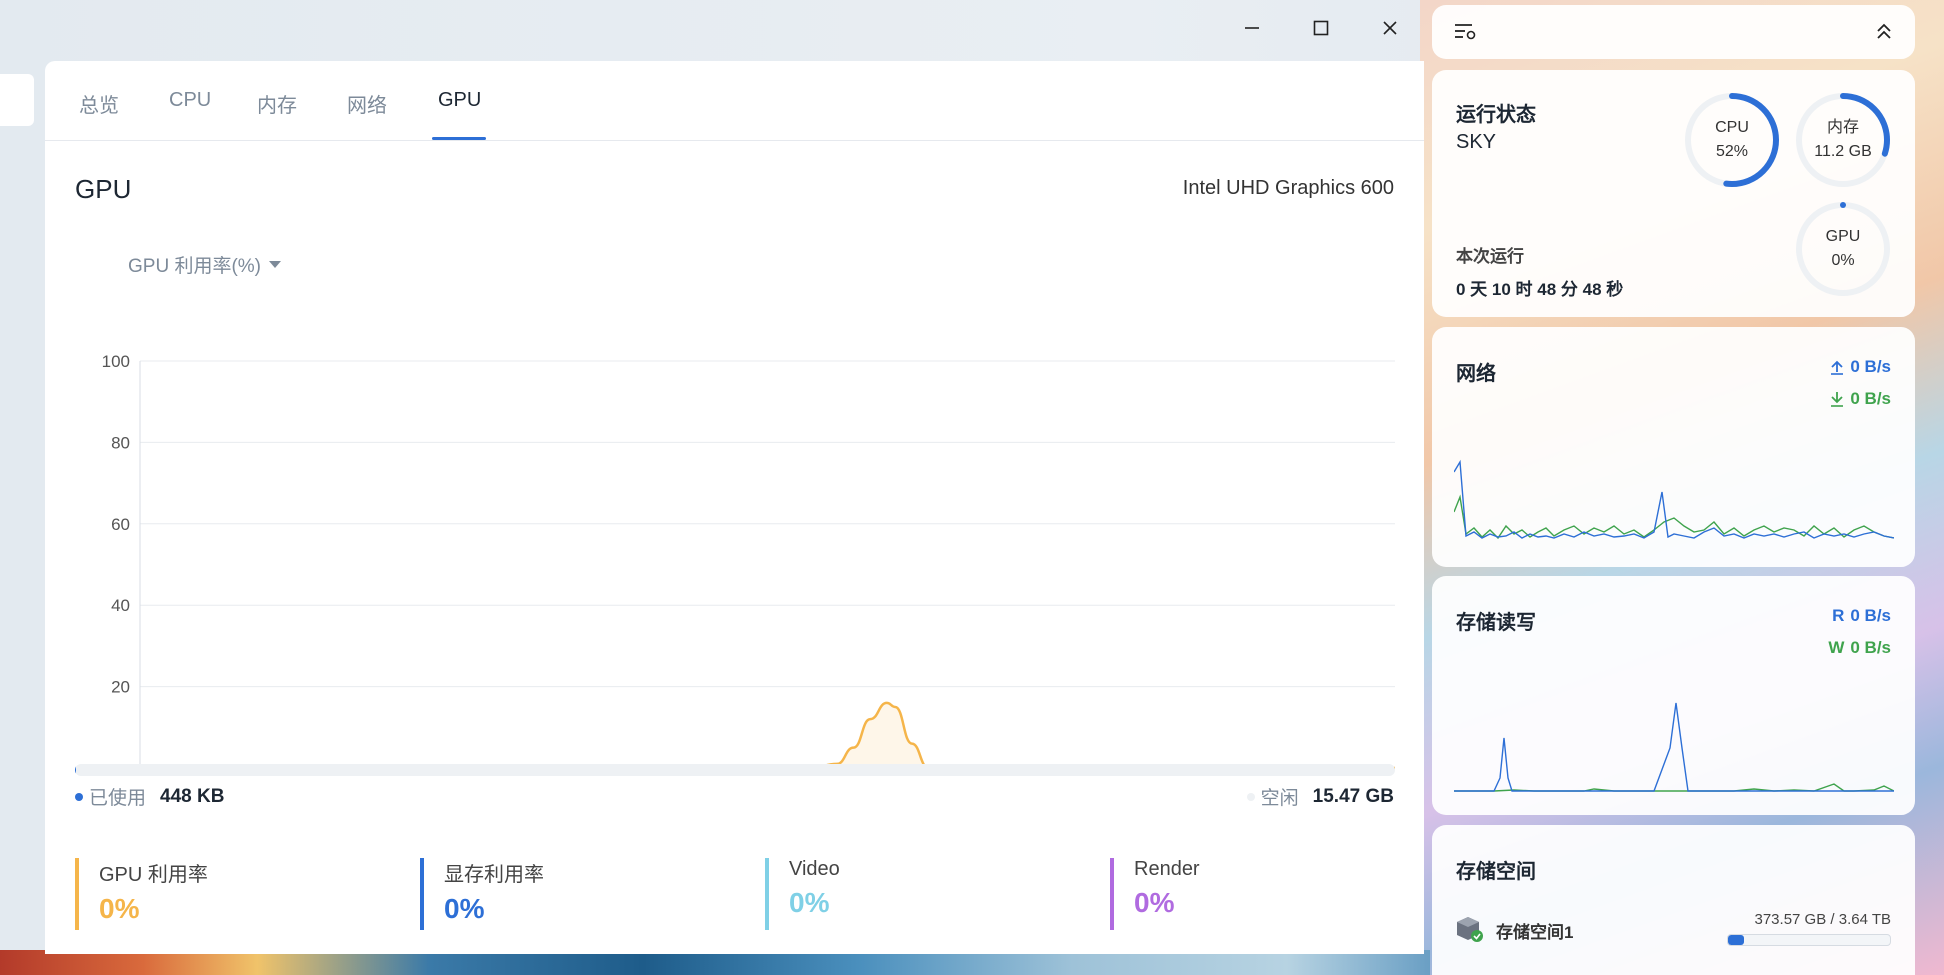 This screenshot has height=975, width=1944. Describe the element at coordinates (1470, 931) in the screenshot. I see `storage-pool-icon` at that location.